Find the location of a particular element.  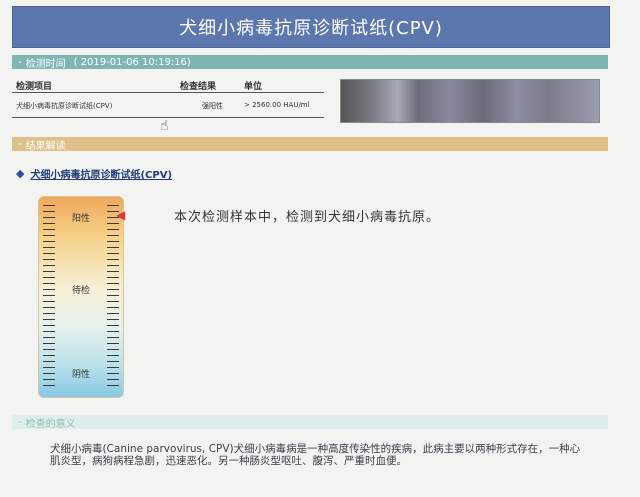

page-title-bar: 犬细小病毒抗原诊断试纸(CPV) is located at coordinates (311, 27).